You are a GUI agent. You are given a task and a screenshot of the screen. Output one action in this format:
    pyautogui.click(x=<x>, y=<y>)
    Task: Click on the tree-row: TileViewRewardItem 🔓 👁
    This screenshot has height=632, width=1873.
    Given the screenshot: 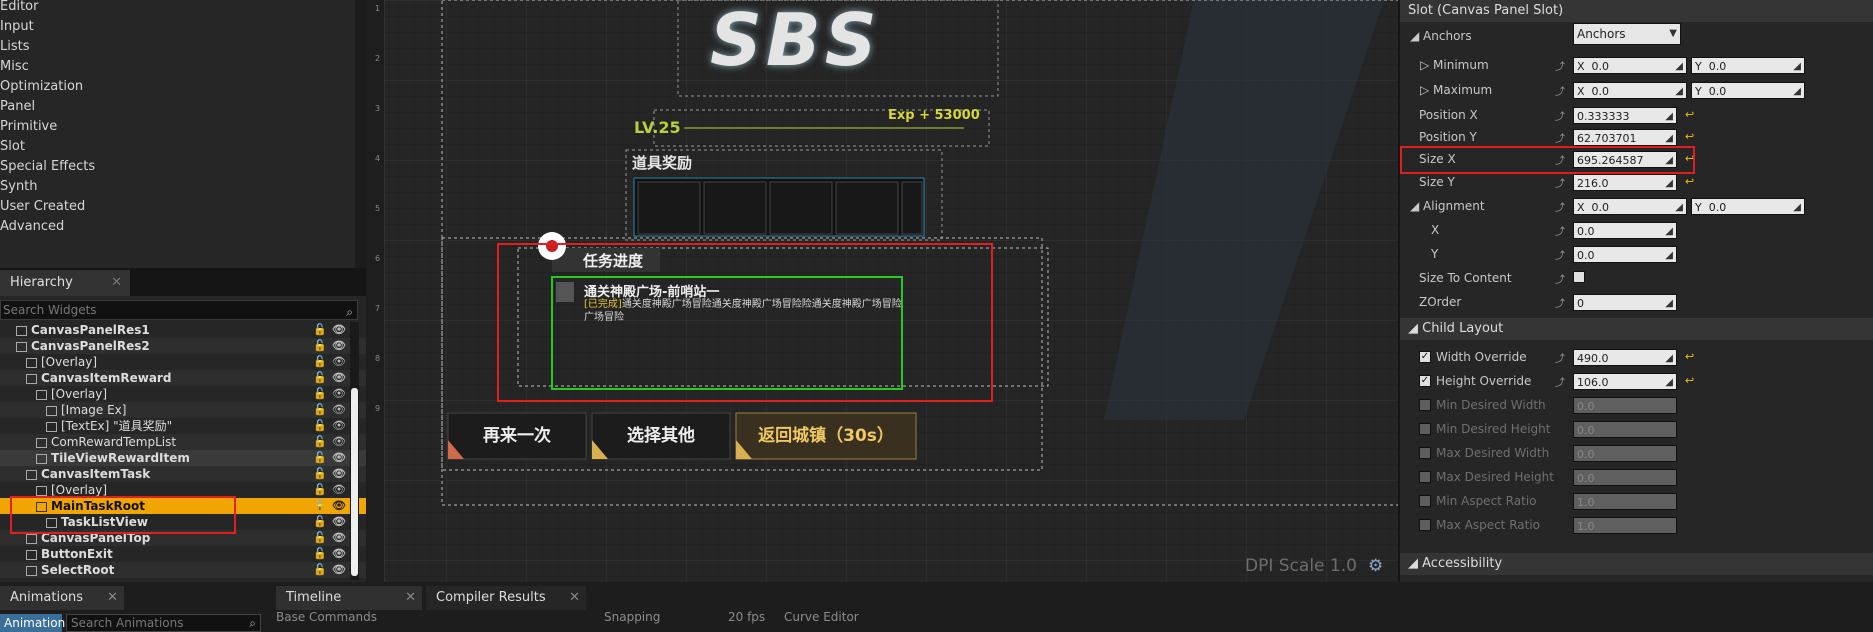 What is the action you would take?
    pyautogui.click(x=193, y=458)
    